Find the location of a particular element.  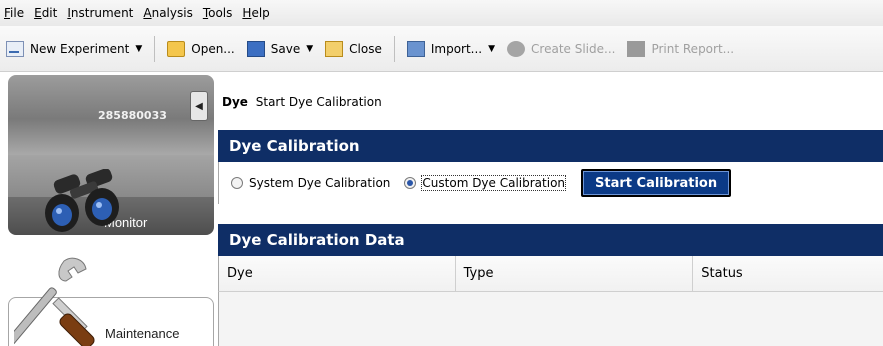

instrument-id: 285880033 is located at coordinates (132, 115).